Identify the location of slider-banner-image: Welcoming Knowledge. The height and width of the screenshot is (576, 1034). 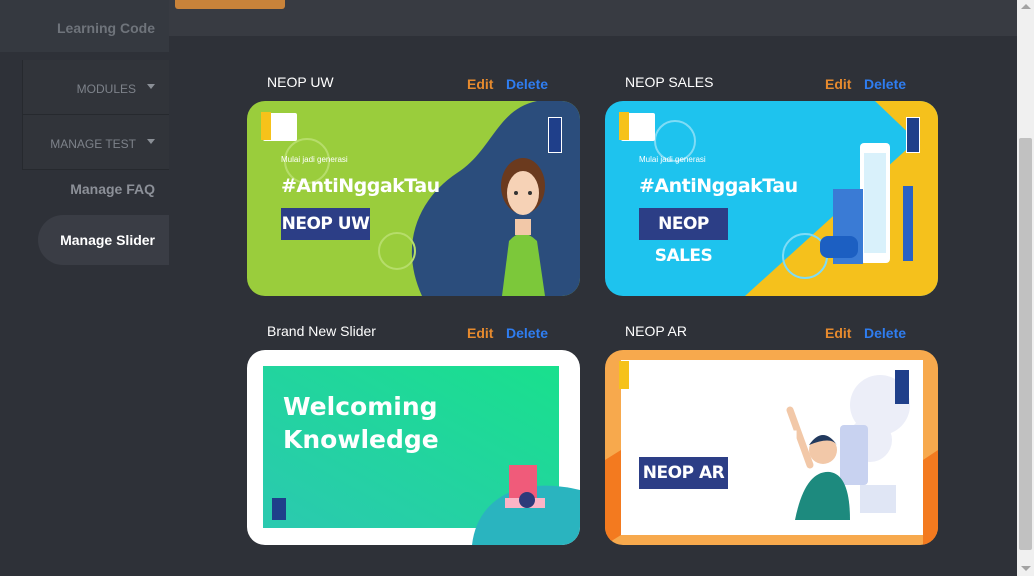
(413, 447).